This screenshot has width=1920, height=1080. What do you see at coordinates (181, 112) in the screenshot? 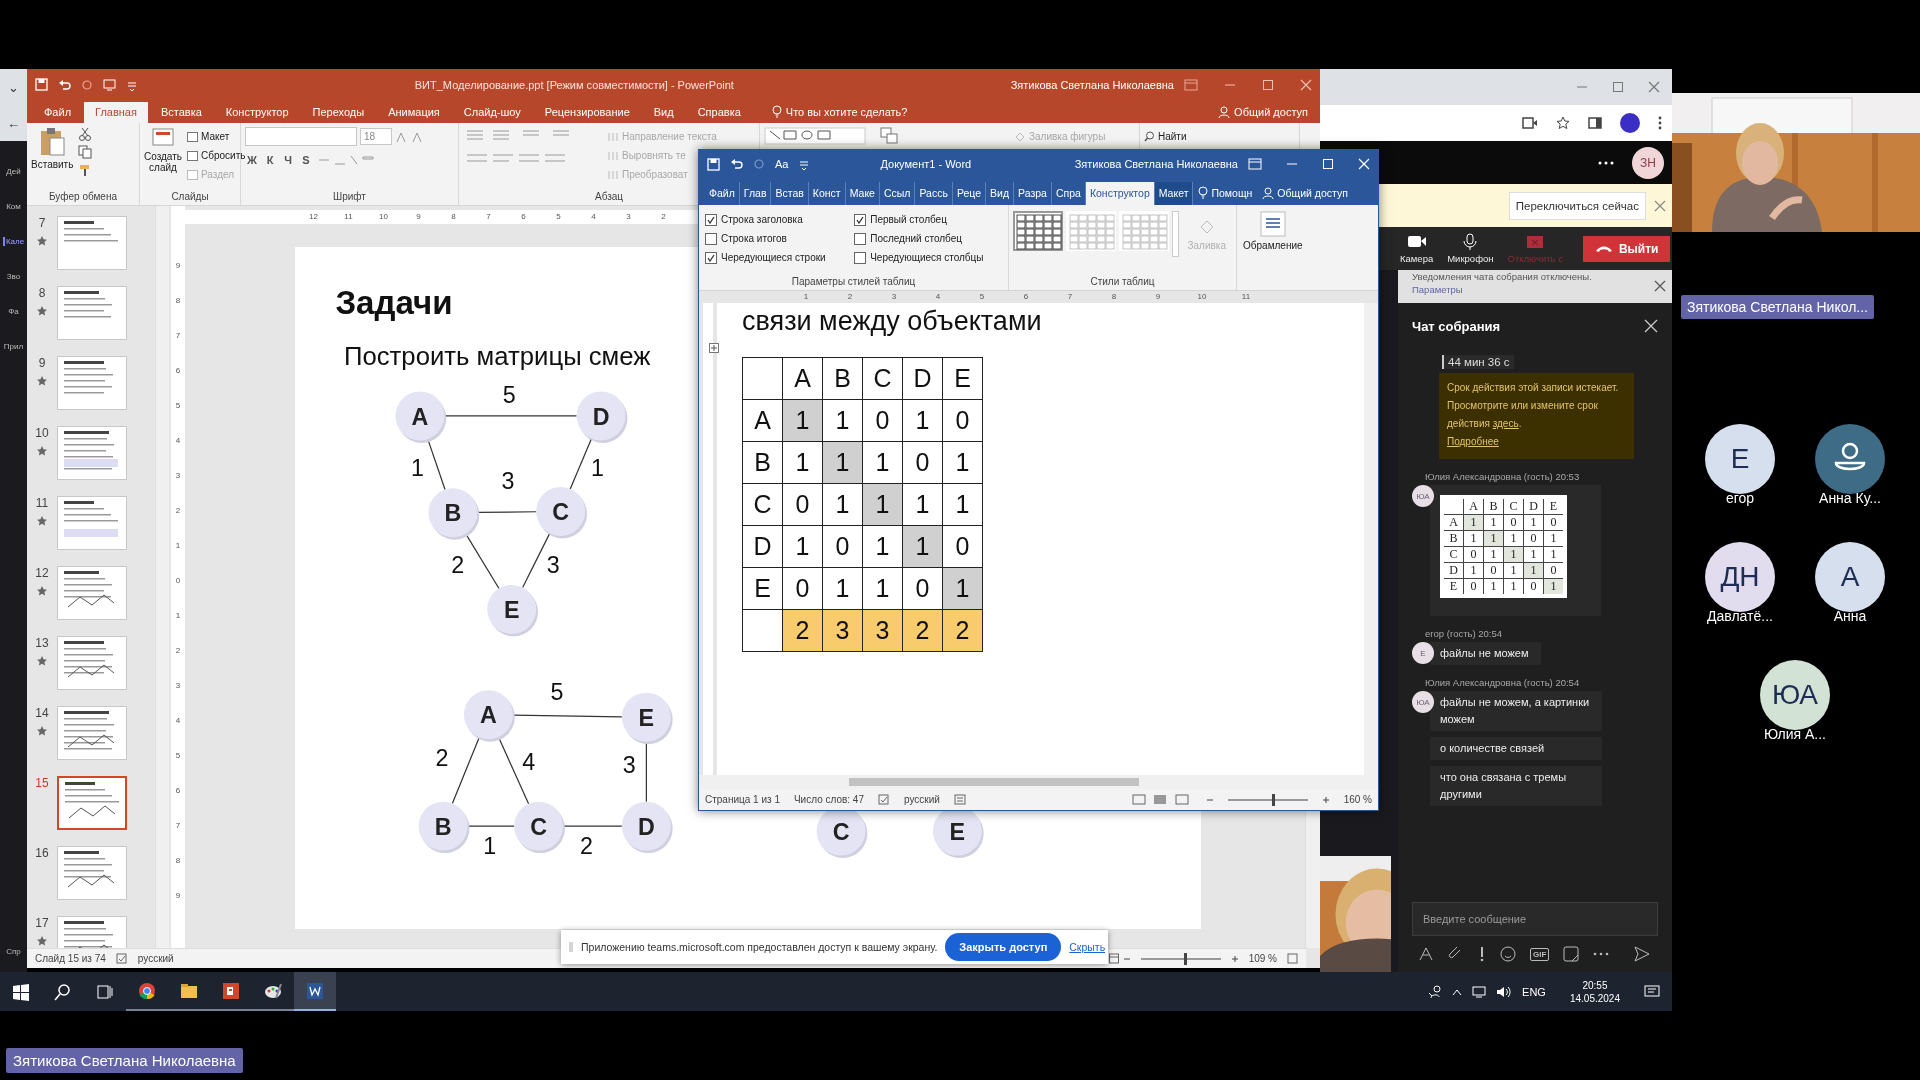
I see `ribbon-tab: Вставка` at bounding box center [181, 112].